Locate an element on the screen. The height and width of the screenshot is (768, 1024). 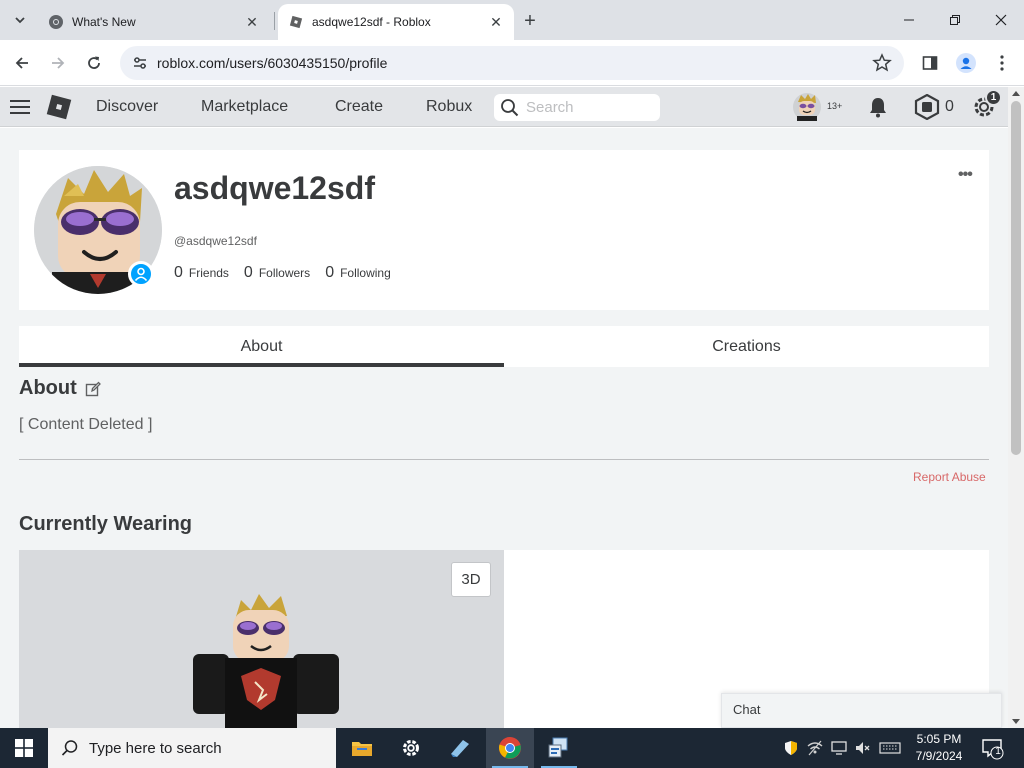
user-avatar-icon is located at coordinates (807, 107).